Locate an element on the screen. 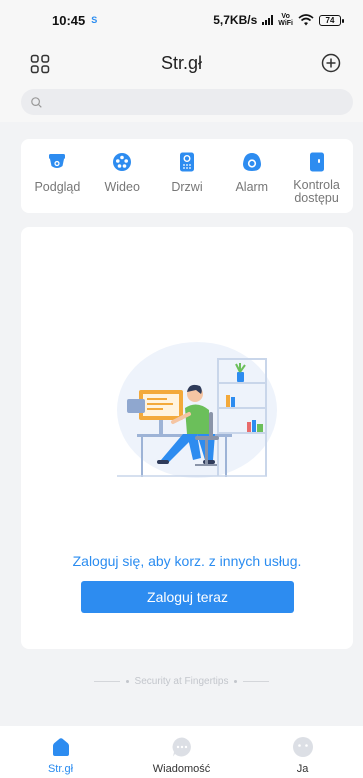 The width and height of the screenshot is (363, 778). nav-item-home: Str.gł is located at coordinates (60, 752).